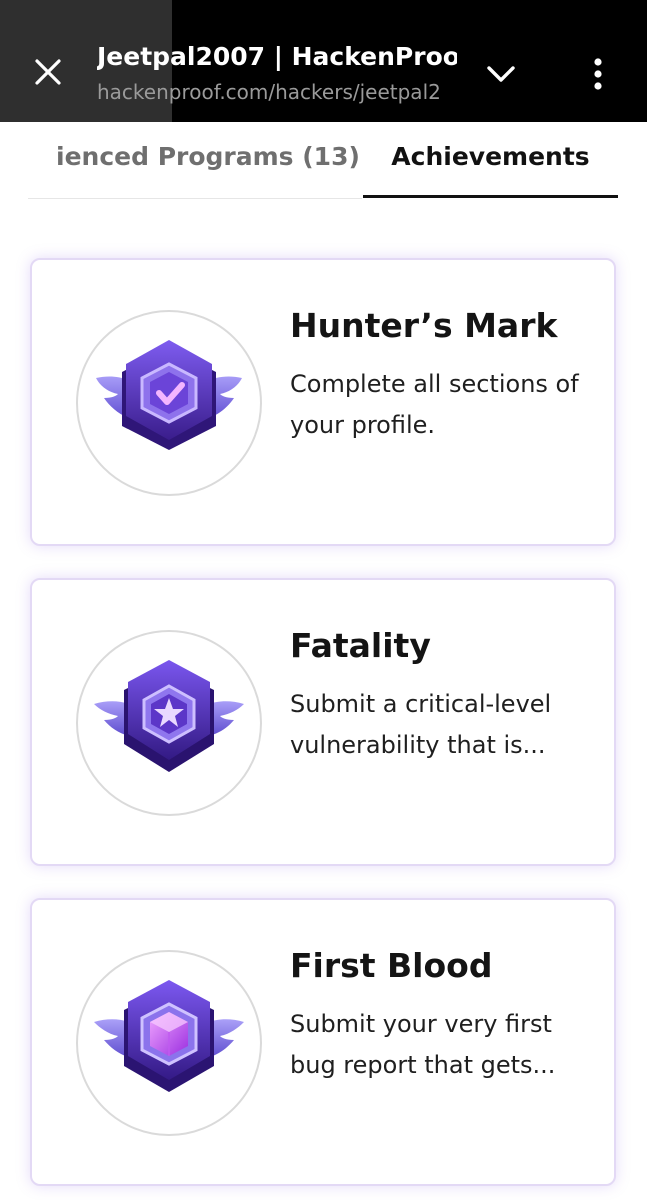  I want to click on tab-experienced-programs: ienced Programs (13), so click(195, 170).